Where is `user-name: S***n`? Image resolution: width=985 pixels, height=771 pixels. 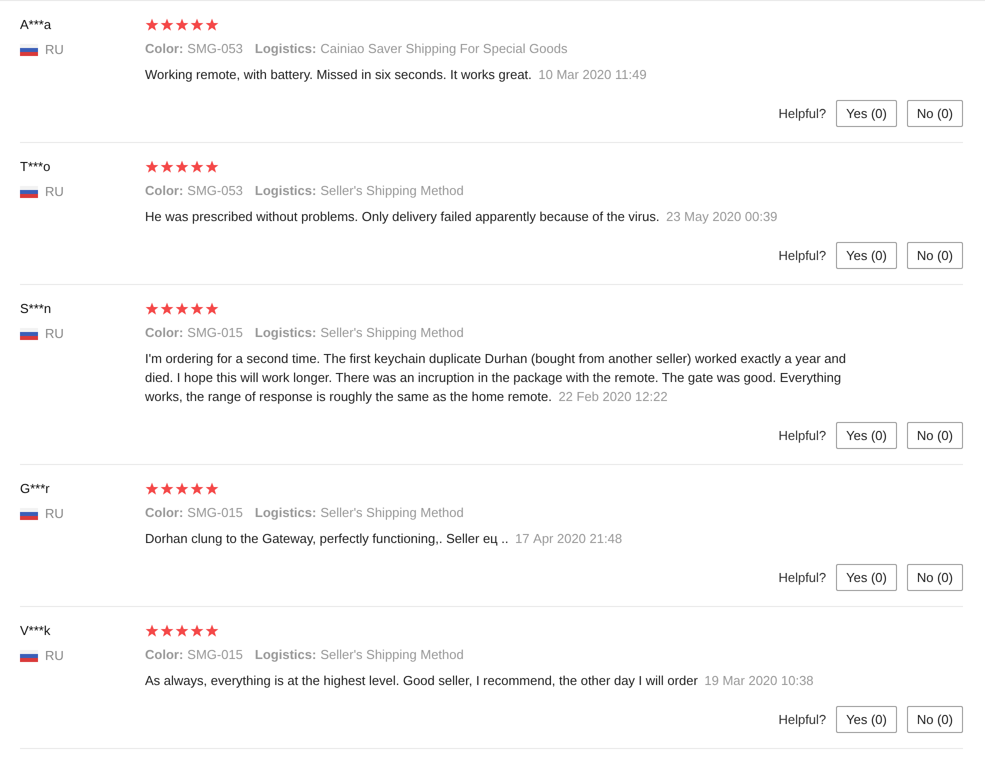 user-name: S***n is located at coordinates (36, 309).